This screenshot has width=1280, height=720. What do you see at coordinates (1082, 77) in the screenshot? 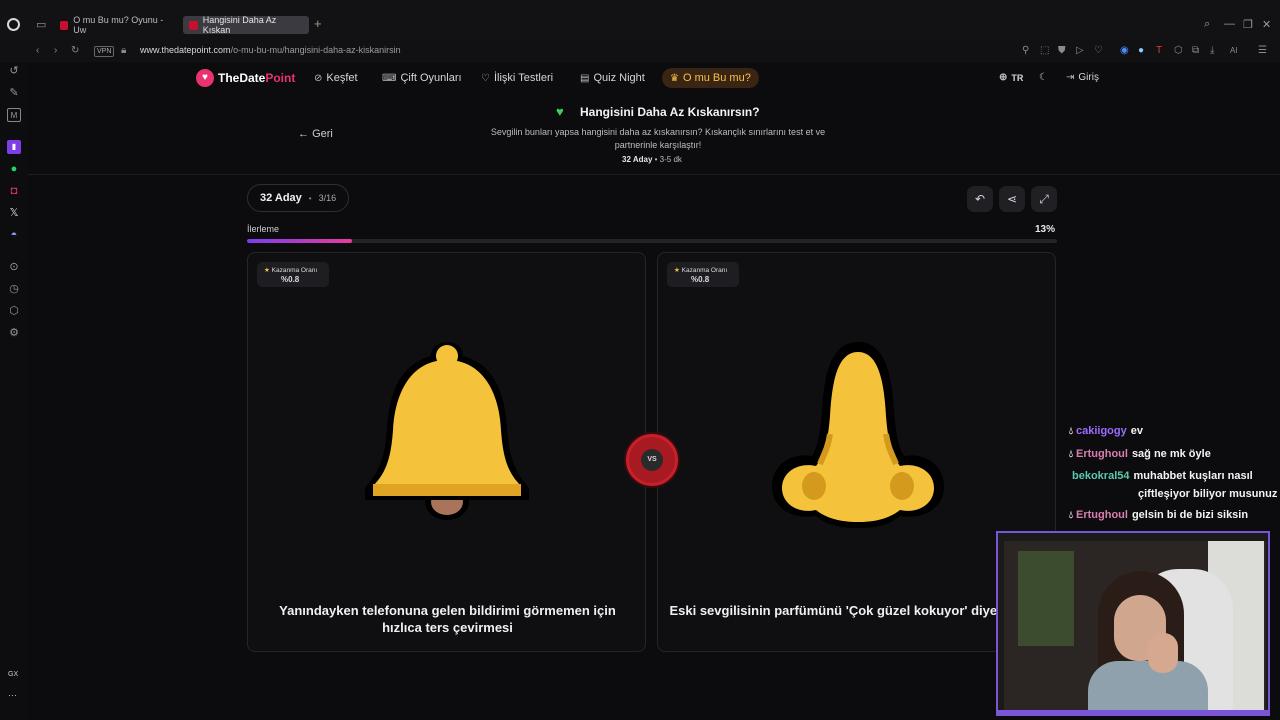
I see `login-button: ⇥ Giriş` at bounding box center [1082, 77].